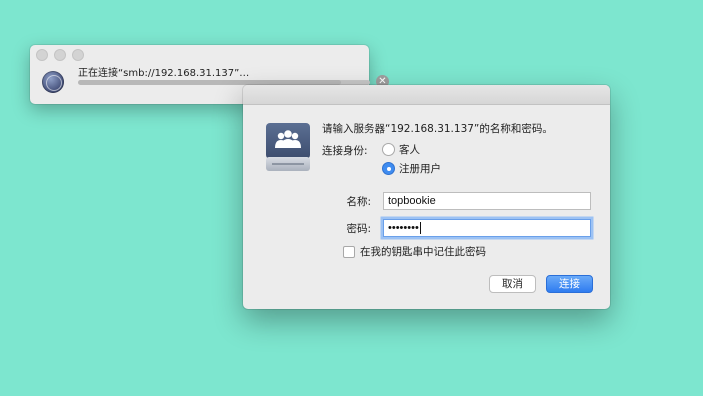 The width and height of the screenshot is (703, 396). Describe the element at coordinates (412, 201) in the screenshot. I see `name-field-value: topbookie` at that location.